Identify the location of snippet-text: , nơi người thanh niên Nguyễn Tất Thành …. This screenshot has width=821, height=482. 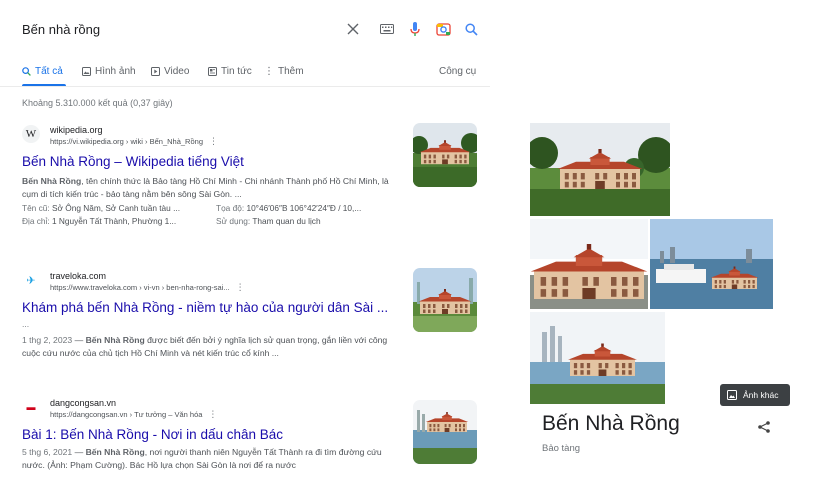
(202, 458).